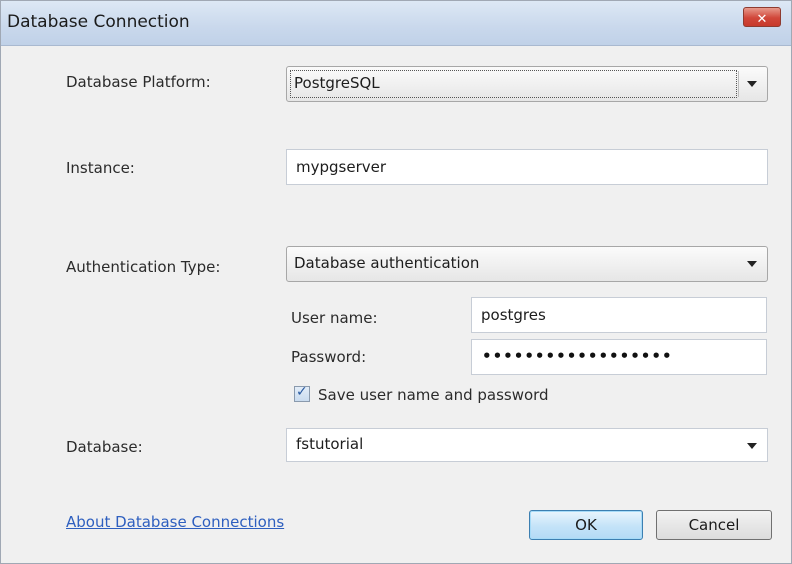 The width and height of the screenshot is (792, 564). What do you see at coordinates (738, 84) in the screenshot?
I see `dropdown-divider` at bounding box center [738, 84].